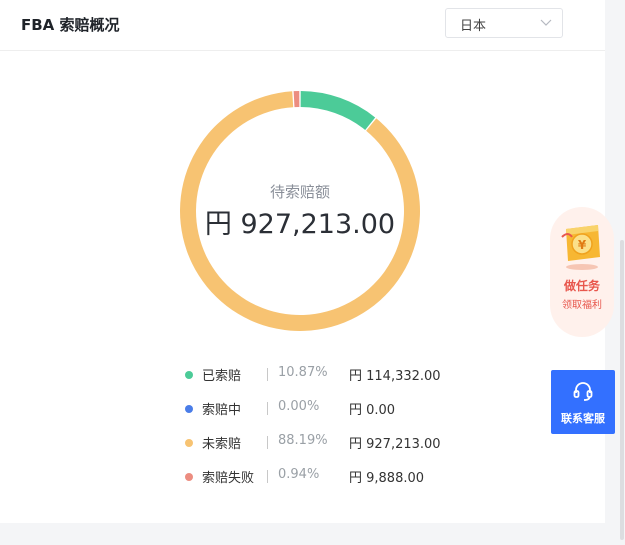  What do you see at coordinates (299, 474) in the screenshot?
I see `legend-percent: 0.94%` at bounding box center [299, 474].